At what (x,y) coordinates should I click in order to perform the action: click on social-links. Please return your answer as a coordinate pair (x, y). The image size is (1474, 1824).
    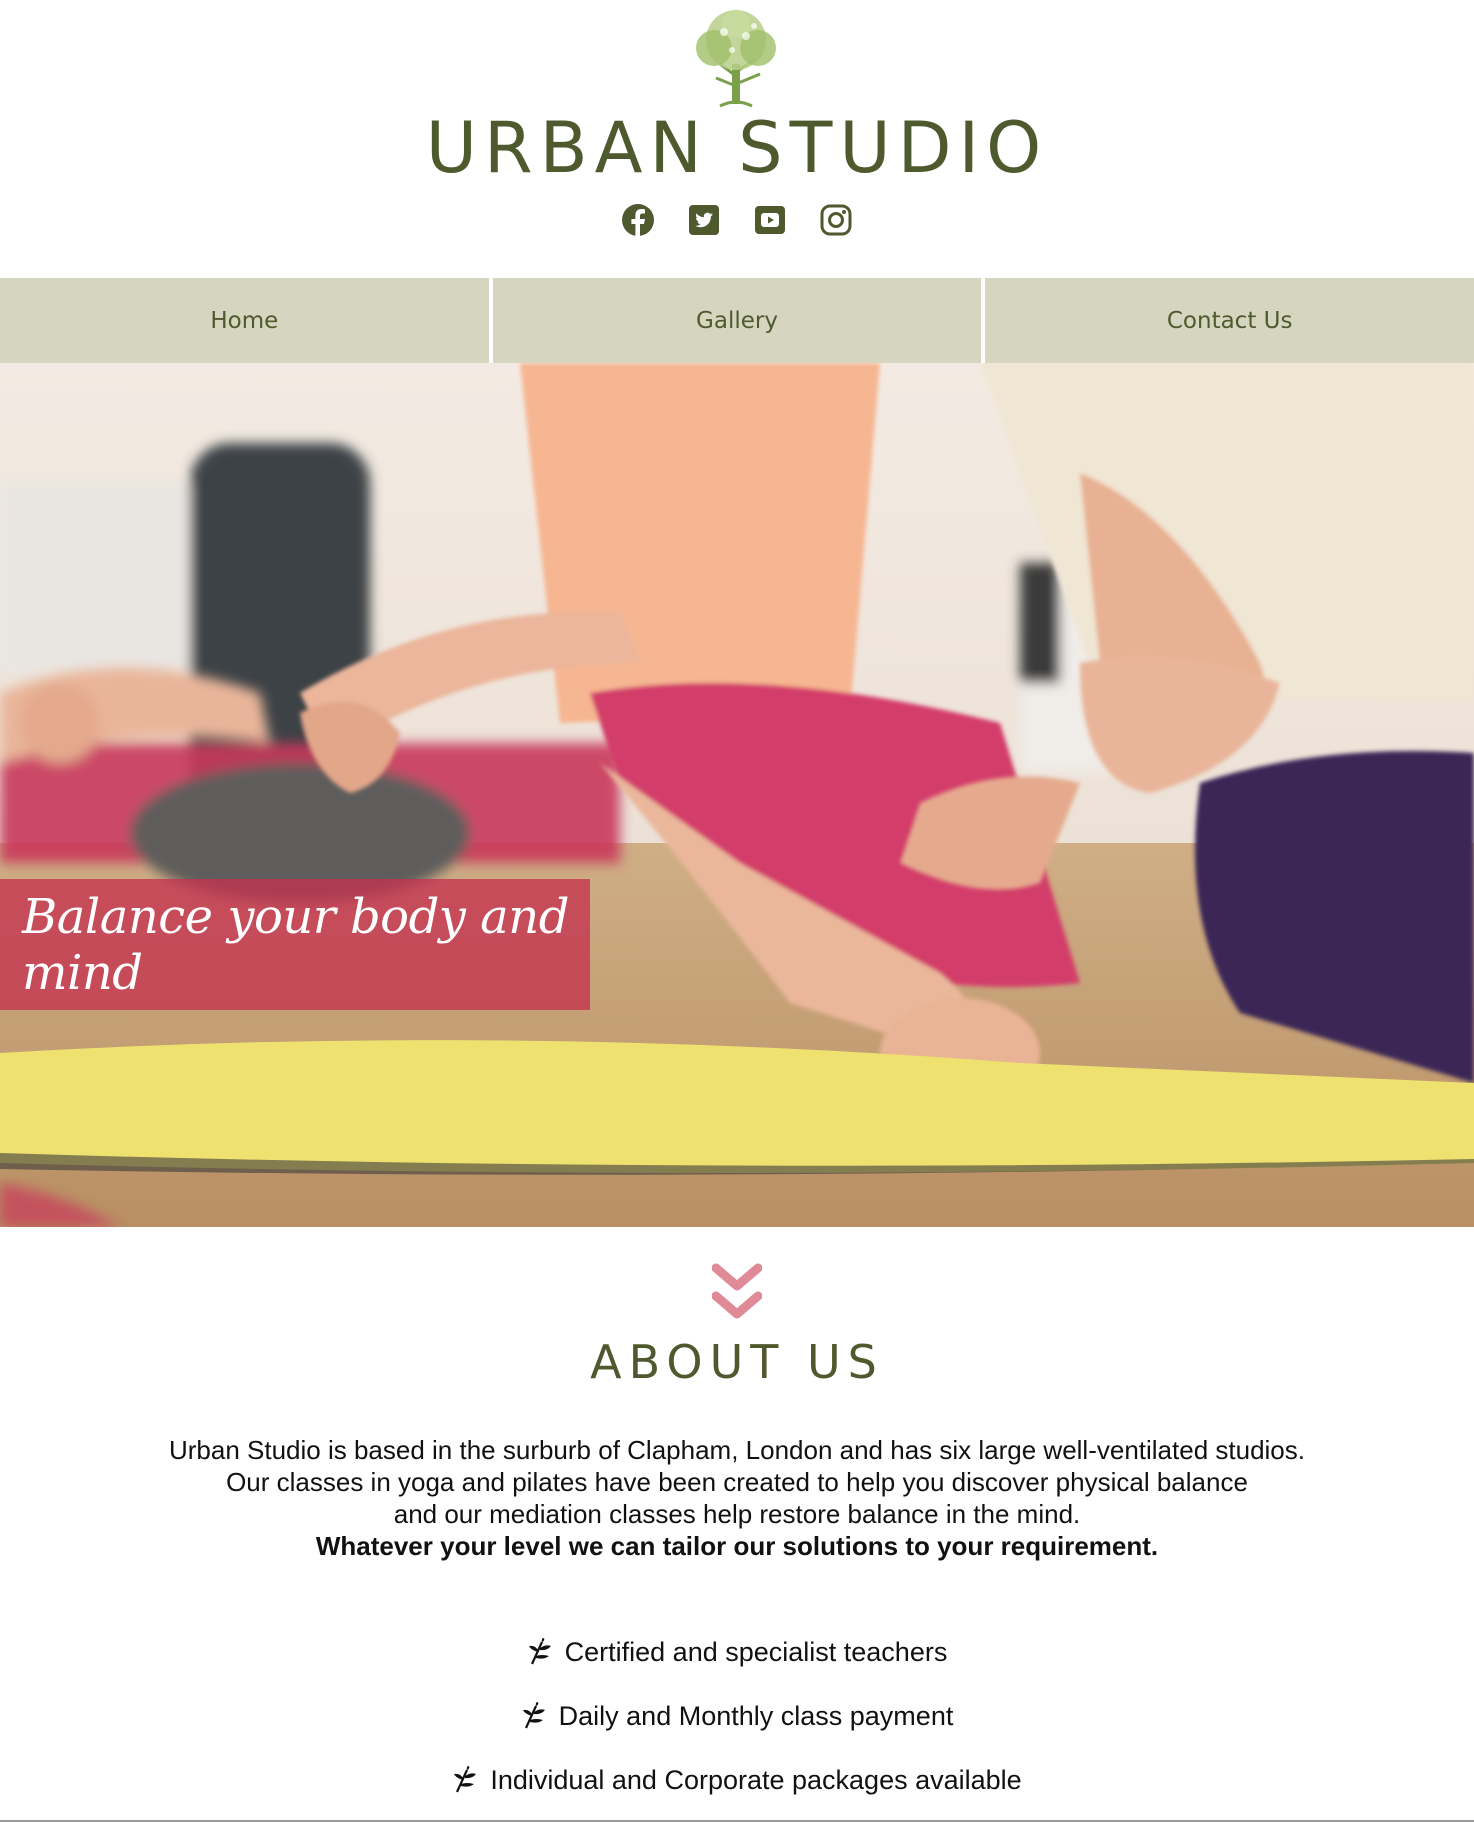
    Looking at the image, I should click on (737, 220).